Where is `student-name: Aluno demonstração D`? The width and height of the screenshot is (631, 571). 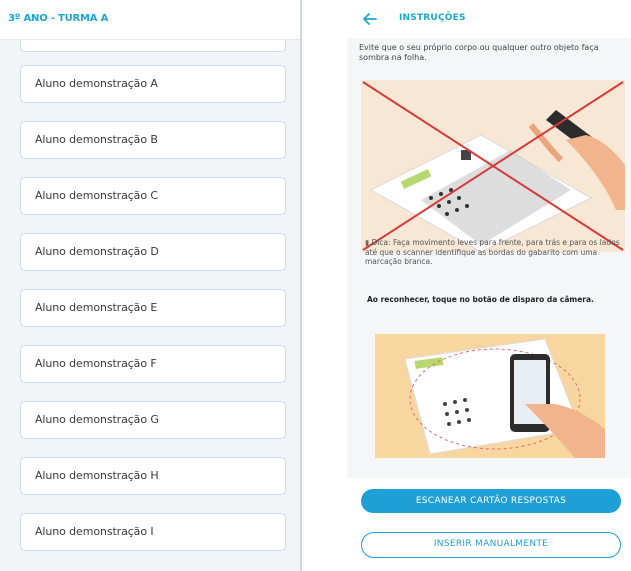
student-name: Aluno demonstração D is located at coordinates (97, 251).